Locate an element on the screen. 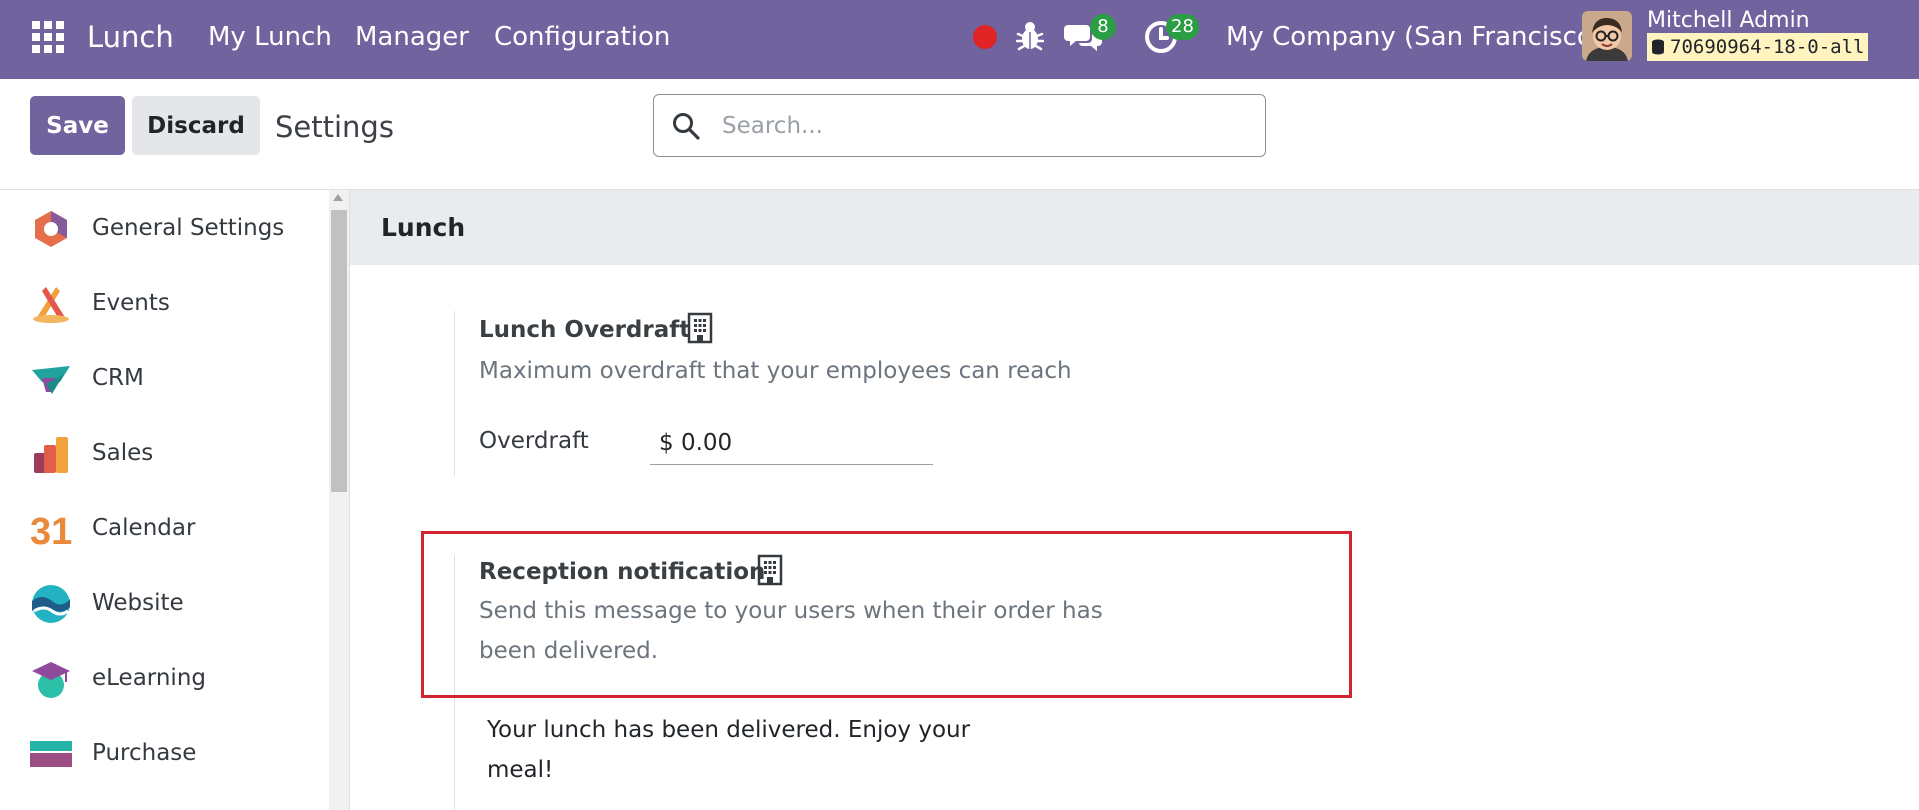 The height and width of the screenshot is (810, 1919). sidebar-item-label: Purchase is located at coordinates (144, 753).